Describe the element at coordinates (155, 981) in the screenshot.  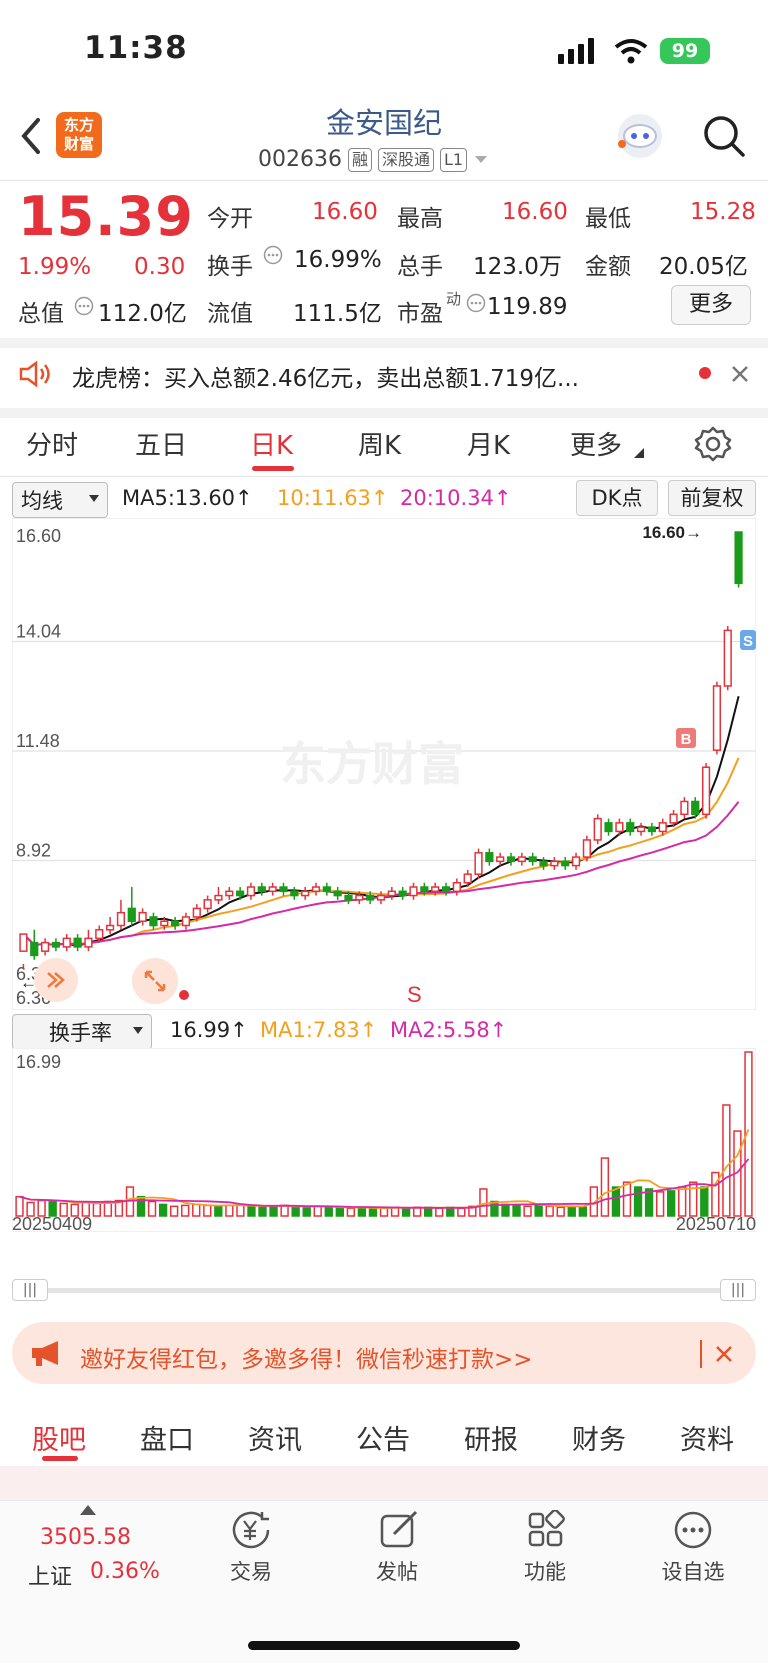
I see `fullscreen-button` at that location.